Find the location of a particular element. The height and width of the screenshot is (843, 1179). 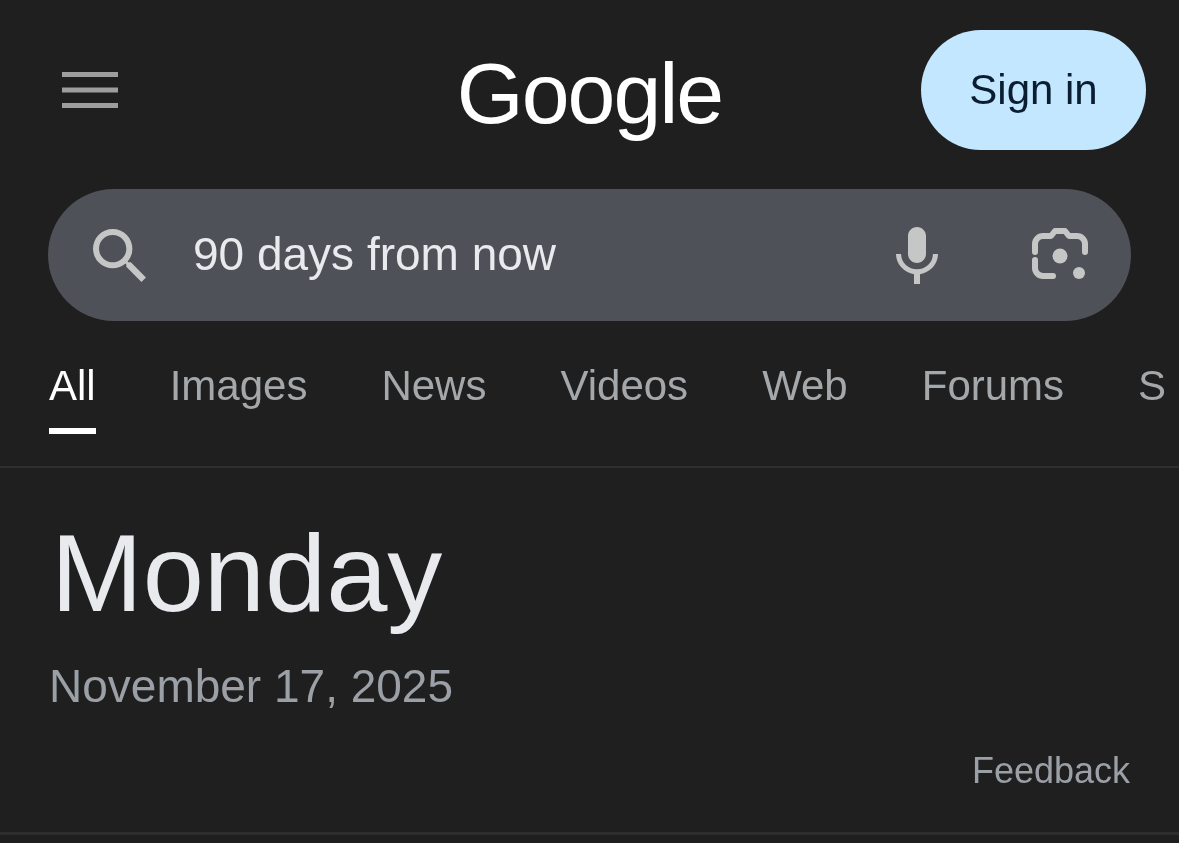

date-text: November 17, 2025 is located at coordinates (251, 686).